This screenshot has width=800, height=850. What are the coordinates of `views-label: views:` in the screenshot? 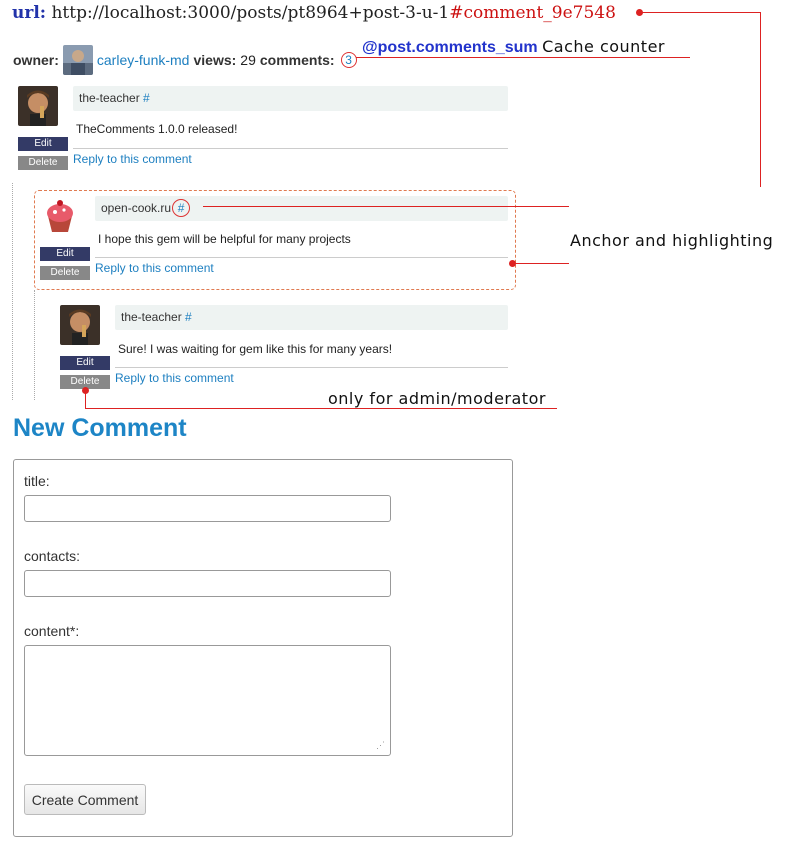 It's located at (215, 60).